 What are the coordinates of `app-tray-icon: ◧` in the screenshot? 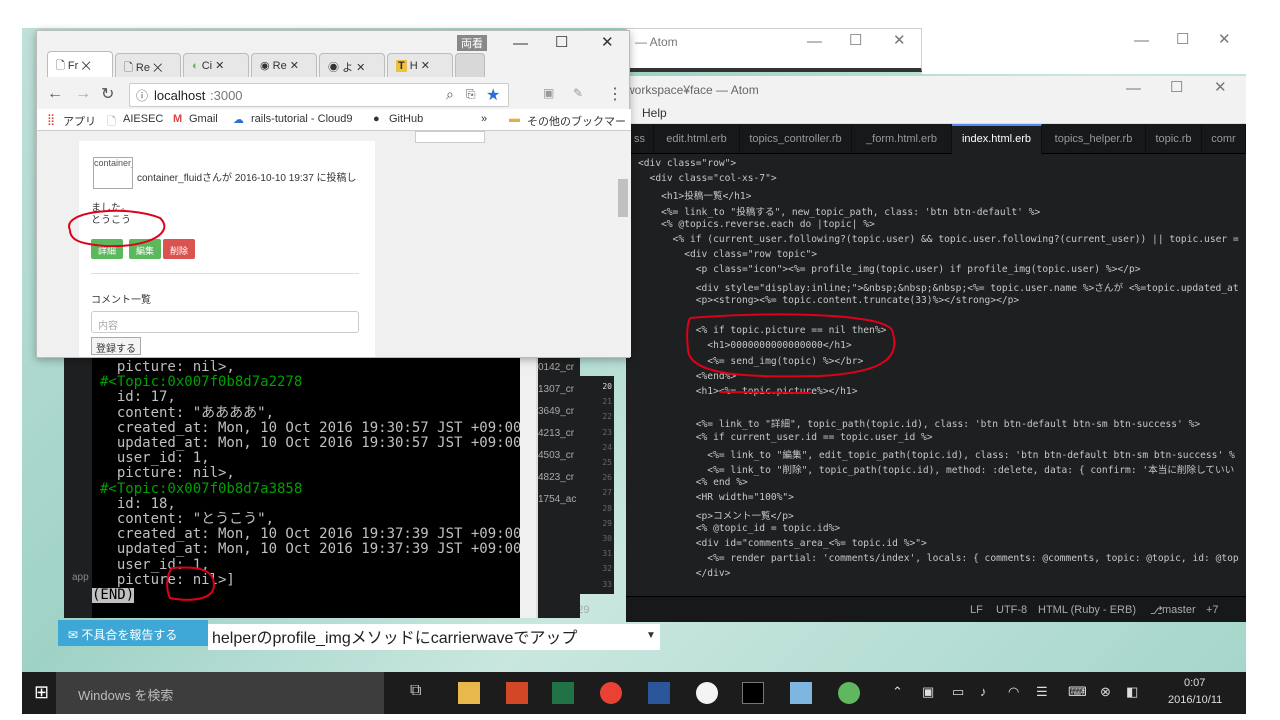 It's located at (1132, 692).